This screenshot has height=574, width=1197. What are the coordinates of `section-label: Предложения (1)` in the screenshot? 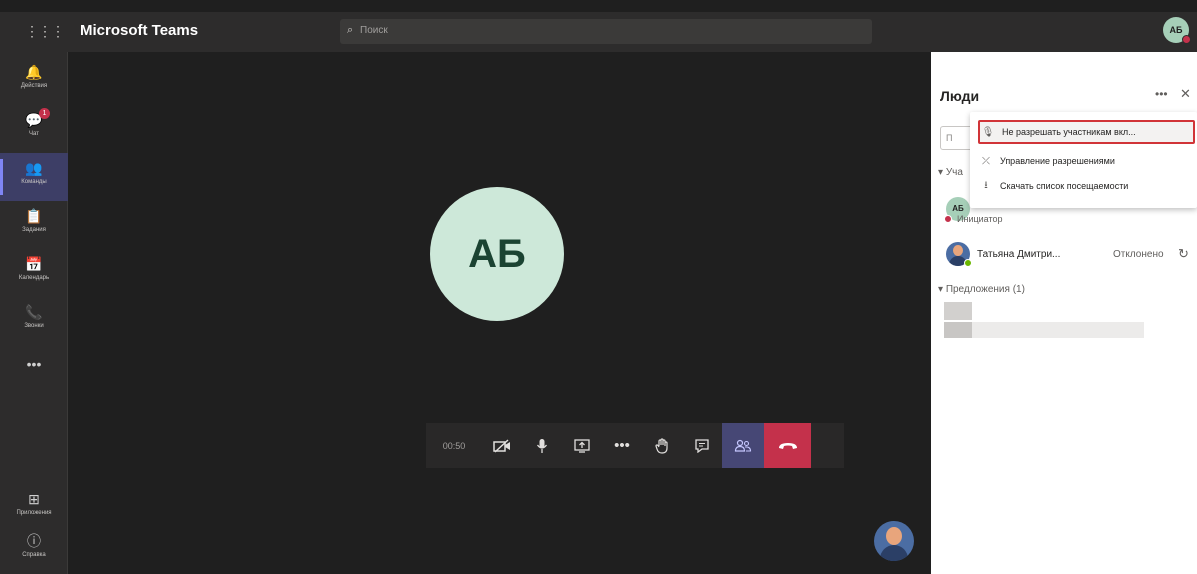 It's located at (985, 289).